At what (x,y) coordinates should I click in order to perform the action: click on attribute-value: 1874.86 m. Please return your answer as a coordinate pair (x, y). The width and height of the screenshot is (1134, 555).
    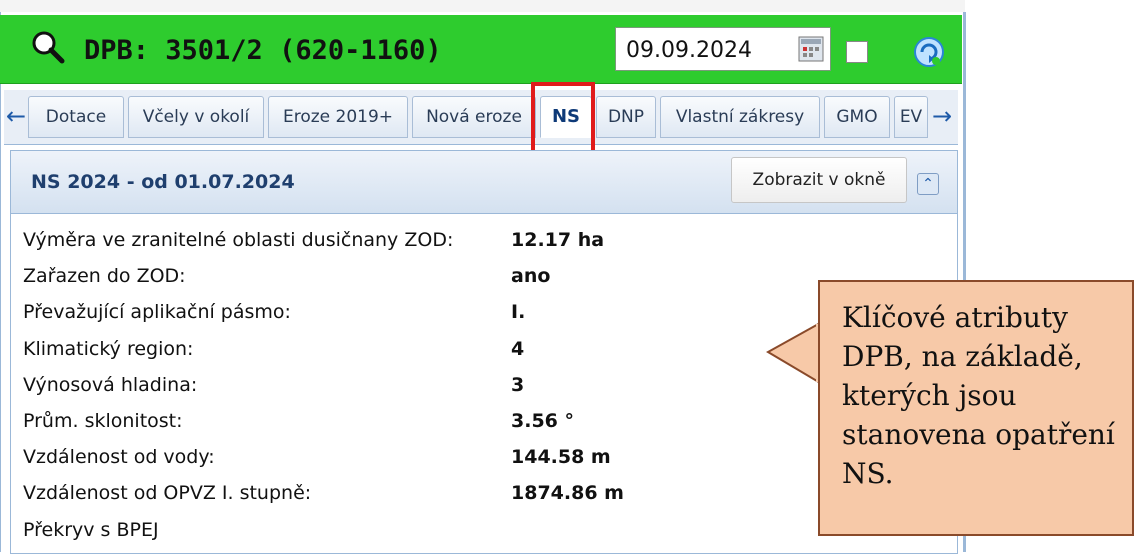
    Looking at the image, I should click on (567, 493).